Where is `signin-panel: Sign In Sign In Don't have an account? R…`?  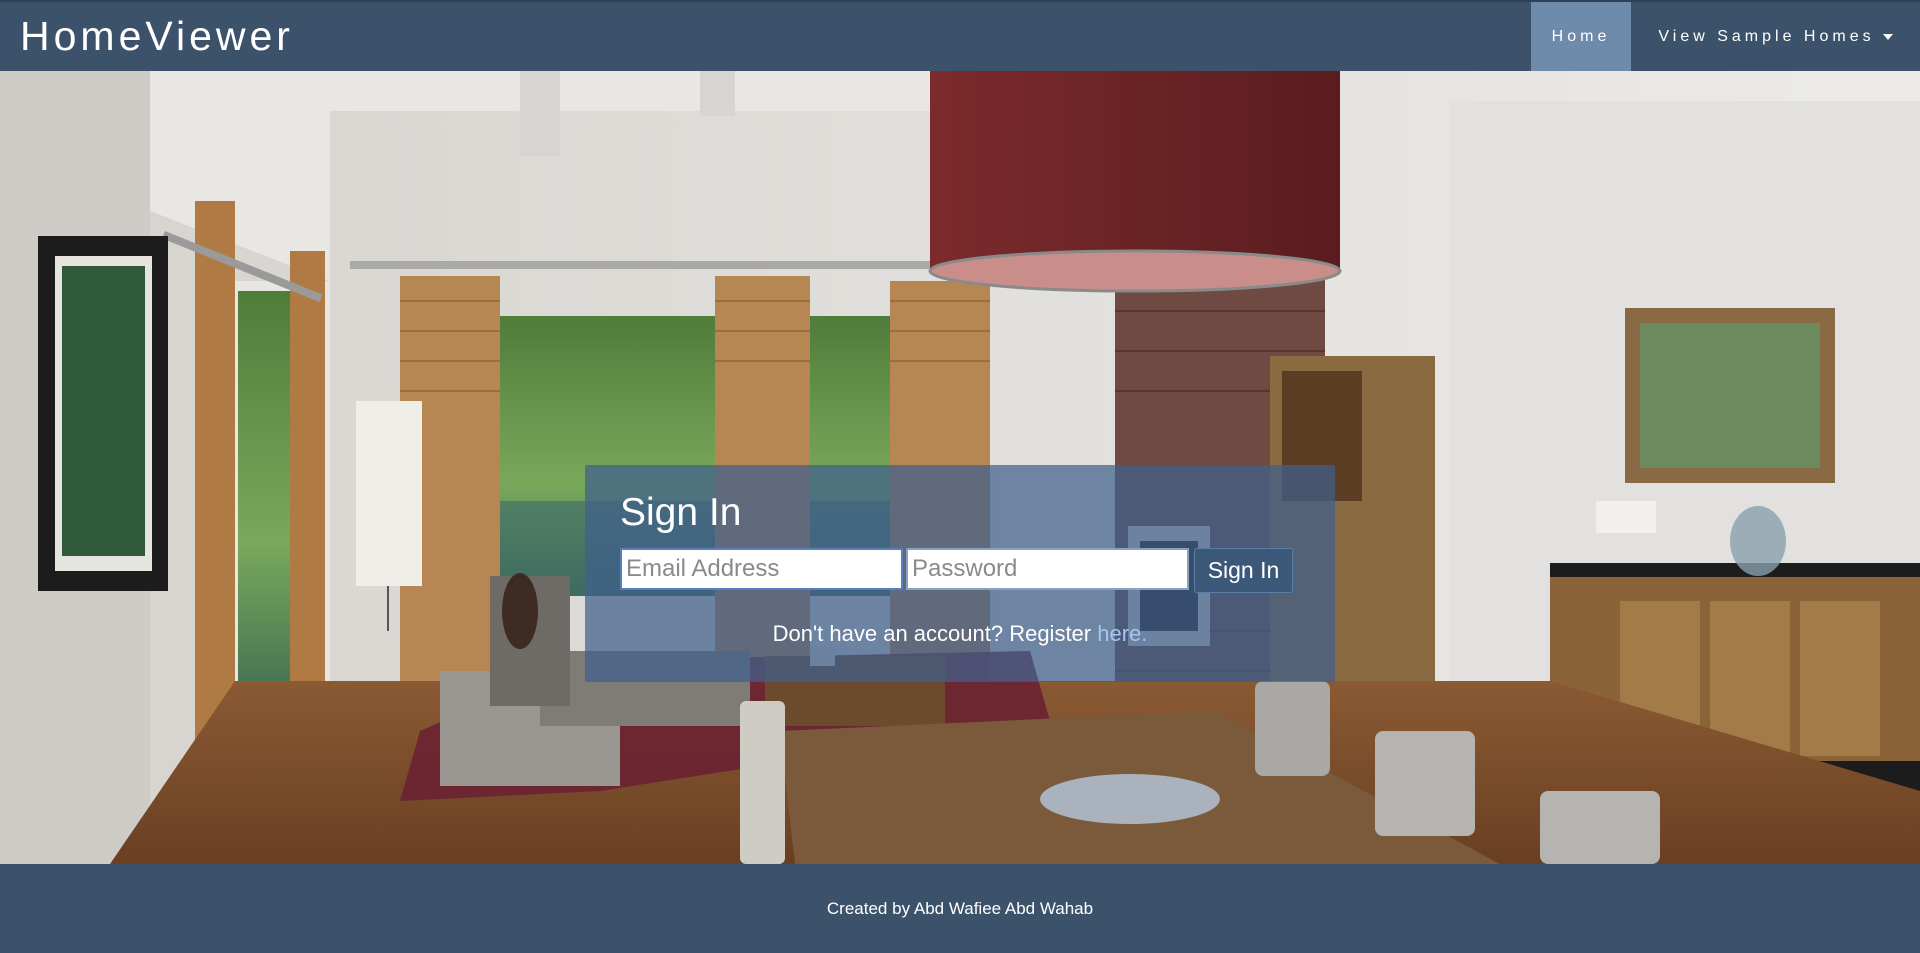 signin-panel: Sign In Sign In Don't have an account? R… is located at coordinates (960, 573).